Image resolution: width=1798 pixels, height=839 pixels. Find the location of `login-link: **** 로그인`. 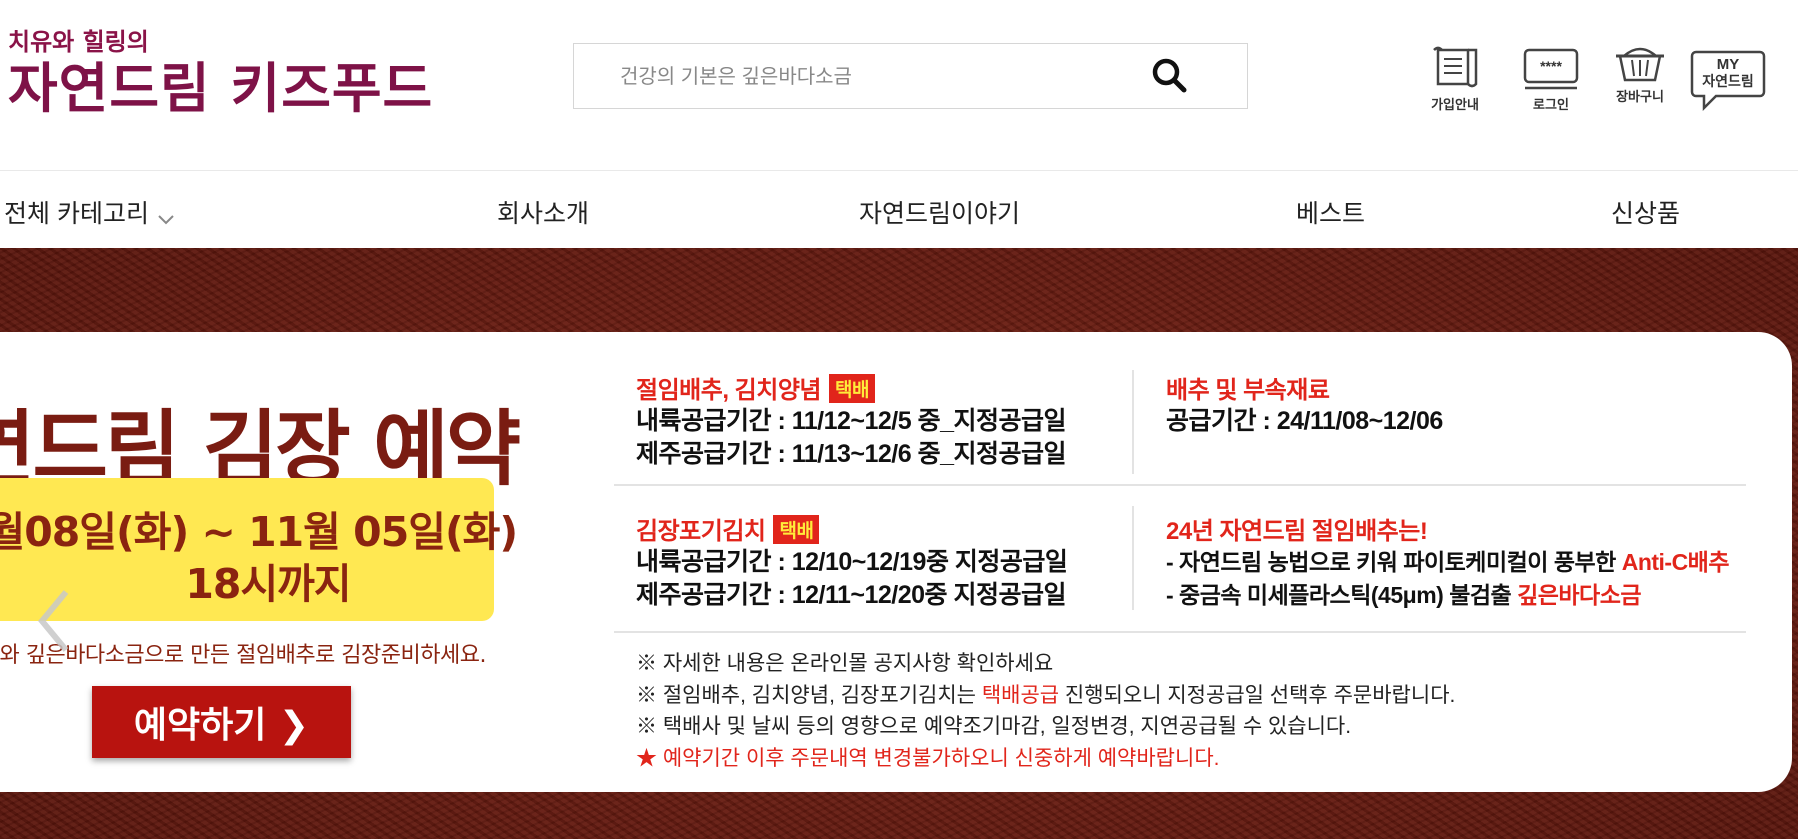

login-link: **** 로그인 is located at coordinates (1551, 78).